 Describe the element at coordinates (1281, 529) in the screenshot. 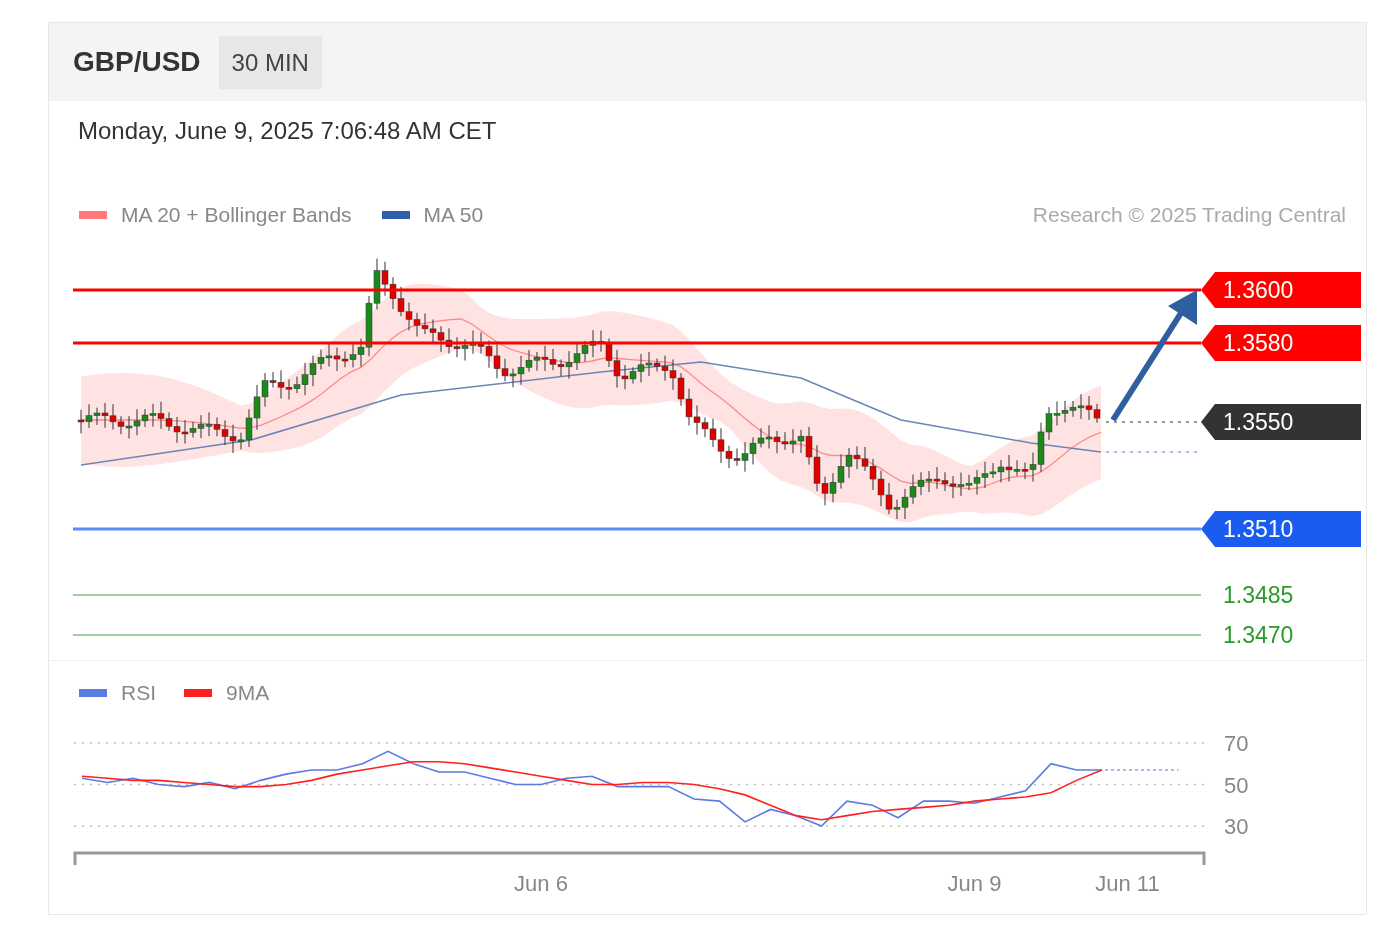

I see `price-level-label: 1.3510` at that location.